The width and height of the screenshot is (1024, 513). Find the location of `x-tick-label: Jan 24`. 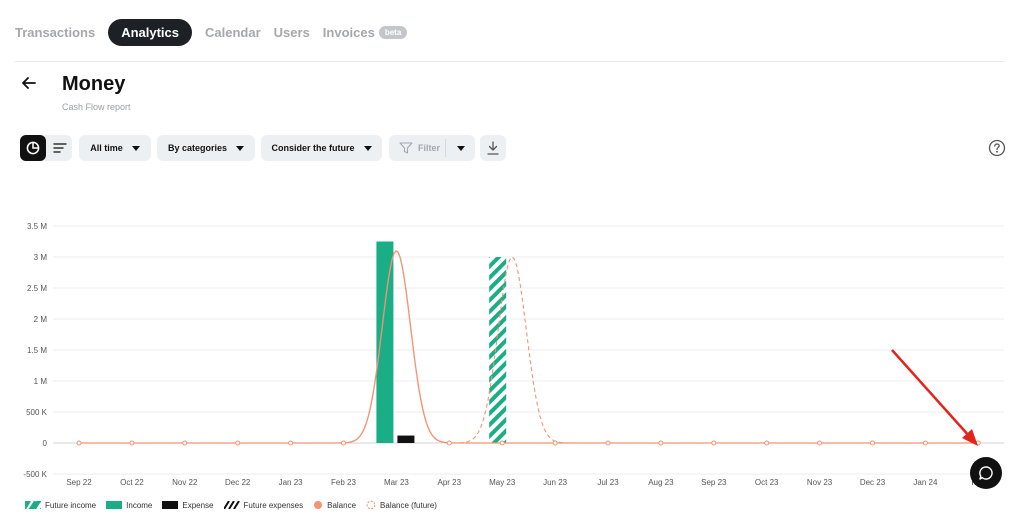

x-tick-label: Jan 24 is located at coordinates (925, 482).